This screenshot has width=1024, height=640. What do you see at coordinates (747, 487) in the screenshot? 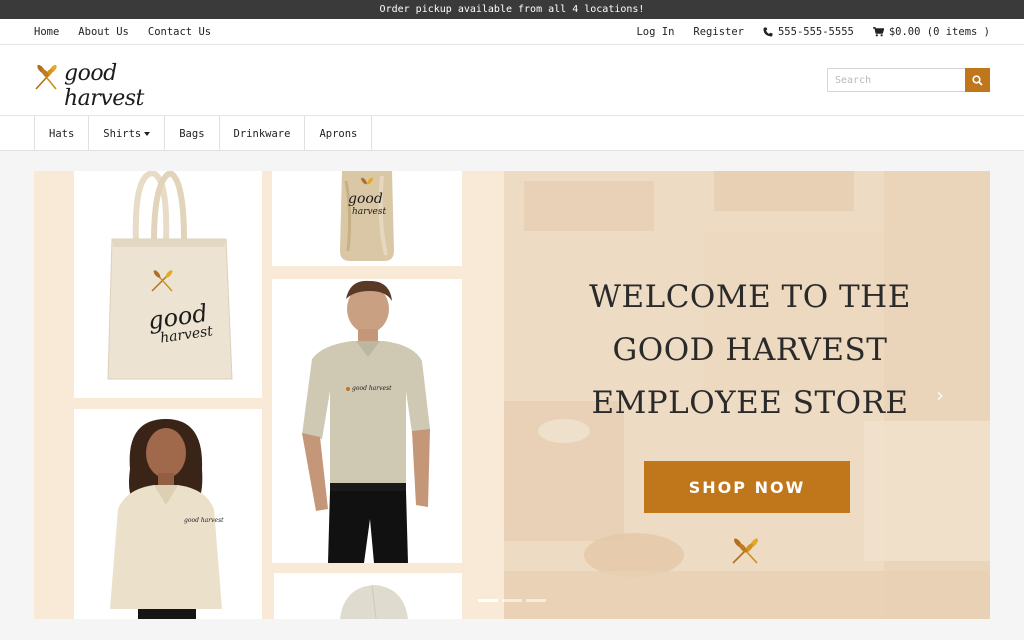
I see `shop-now-button: SHOP NOW` at bounding box center [747, 487].